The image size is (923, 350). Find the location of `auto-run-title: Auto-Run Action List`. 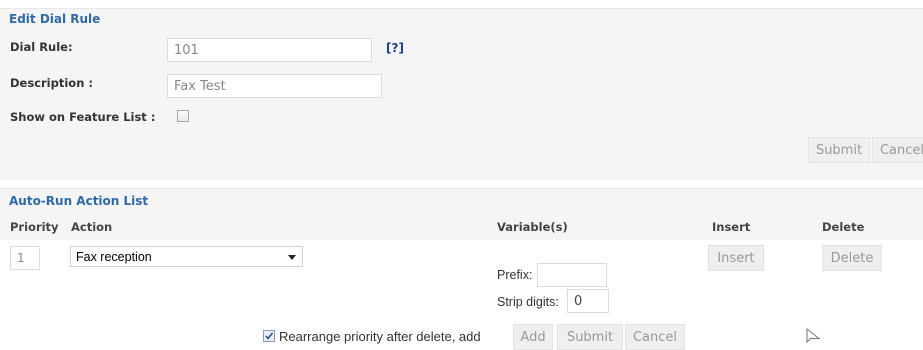

auto-run-title: Auto-Run Action List is located at coordinates (79, 201).